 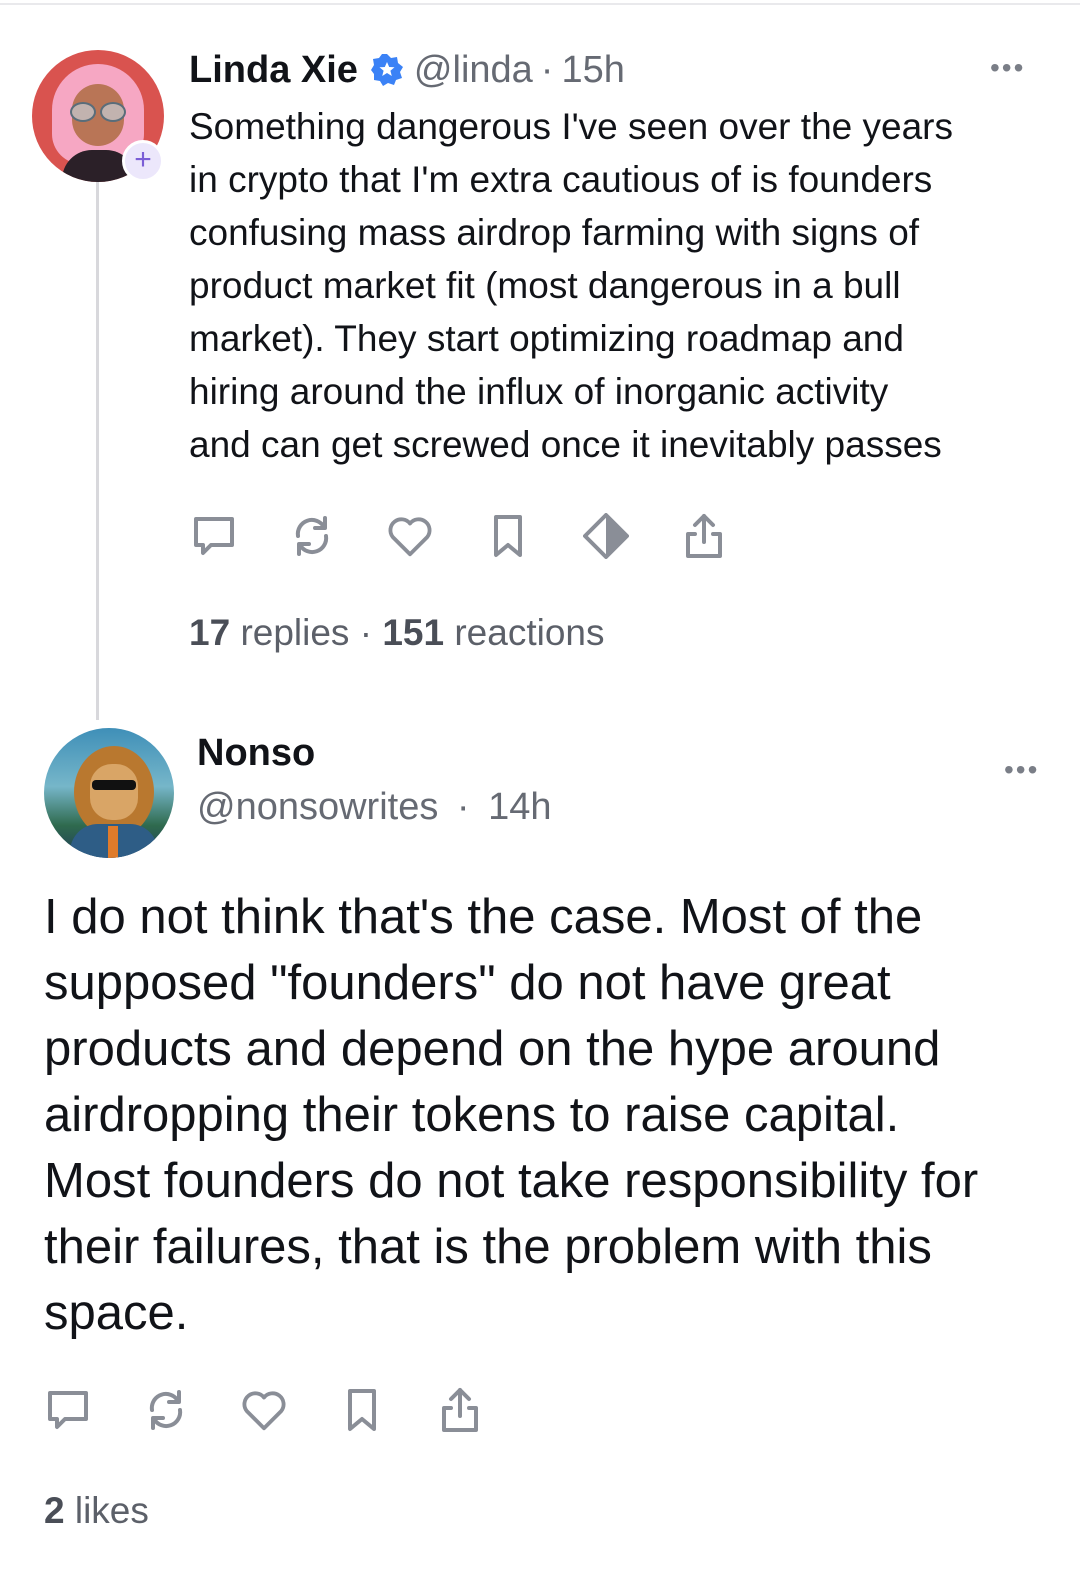 I want to click on post1-action-bar, so click(x=459, y=536).